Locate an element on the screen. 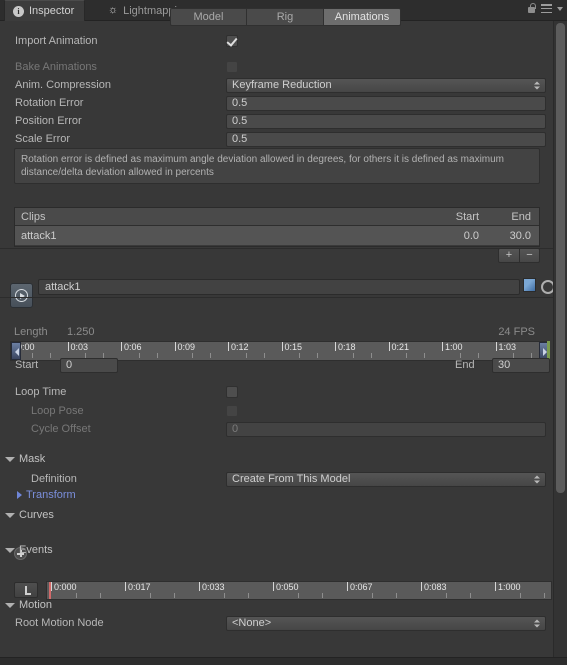  timeline-length-label: Length is located at coordinates (31, 332).